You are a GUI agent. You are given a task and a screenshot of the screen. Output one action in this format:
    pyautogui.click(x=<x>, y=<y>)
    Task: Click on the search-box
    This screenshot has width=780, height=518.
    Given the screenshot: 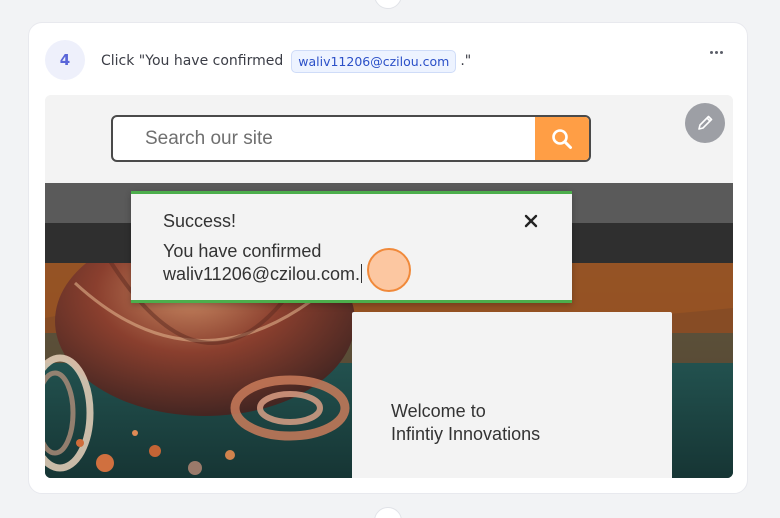 What is the action you would take?
    pyautogui.click(x=351, y=138)
    